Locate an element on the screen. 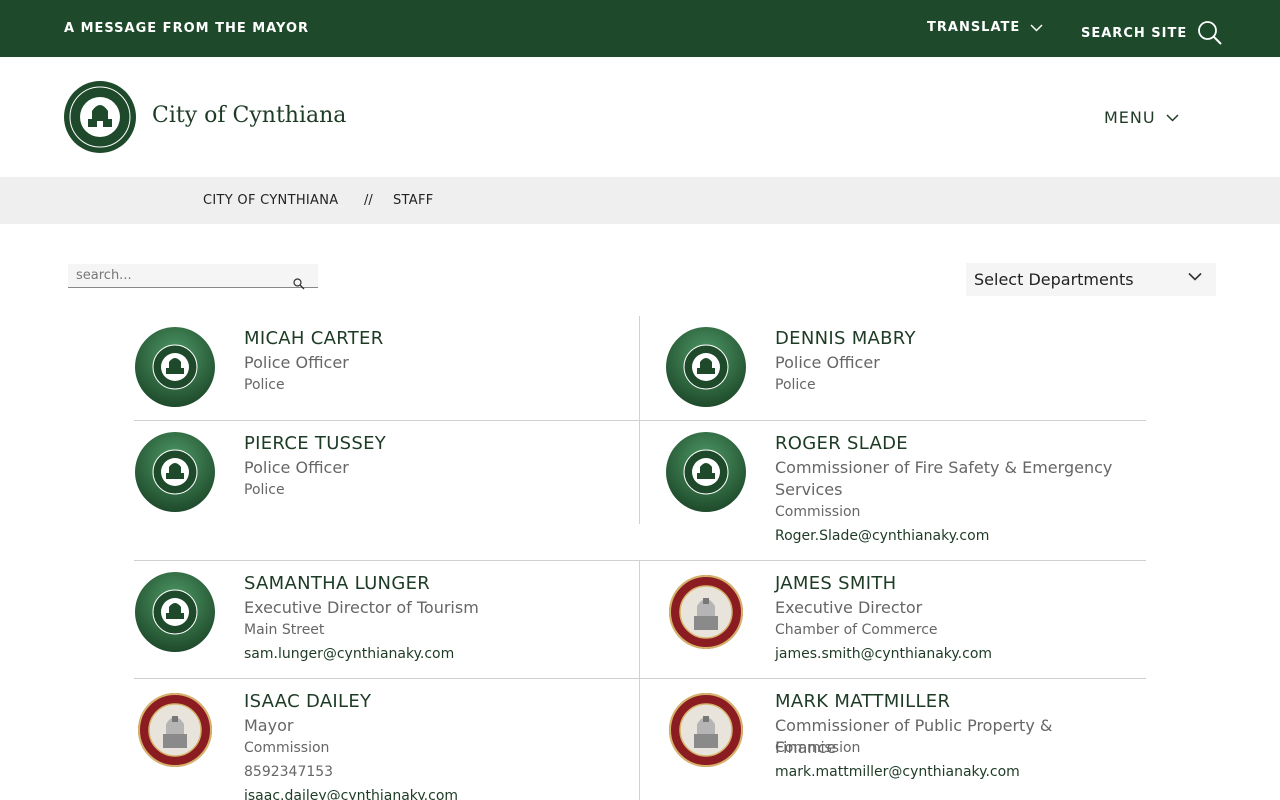 Image resolution: width=1280 pixels, height=800 pixels. column-divider is located at coordinates (639, 680).